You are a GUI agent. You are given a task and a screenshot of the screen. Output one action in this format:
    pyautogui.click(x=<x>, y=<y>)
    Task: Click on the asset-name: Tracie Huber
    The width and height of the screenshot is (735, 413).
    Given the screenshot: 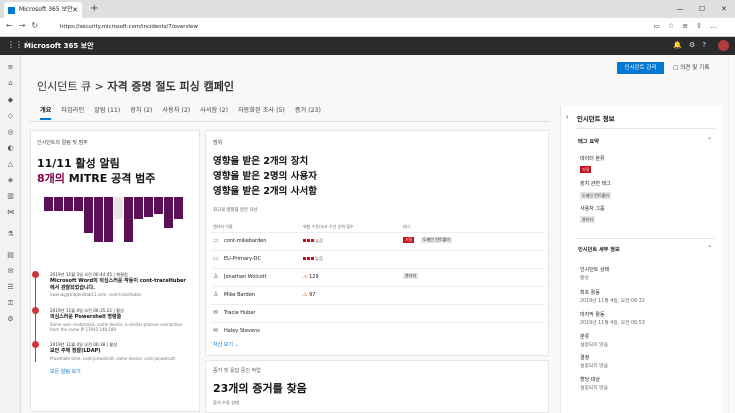 What is the action you would take?
    pyautogui.click(x=239, y=313)
    